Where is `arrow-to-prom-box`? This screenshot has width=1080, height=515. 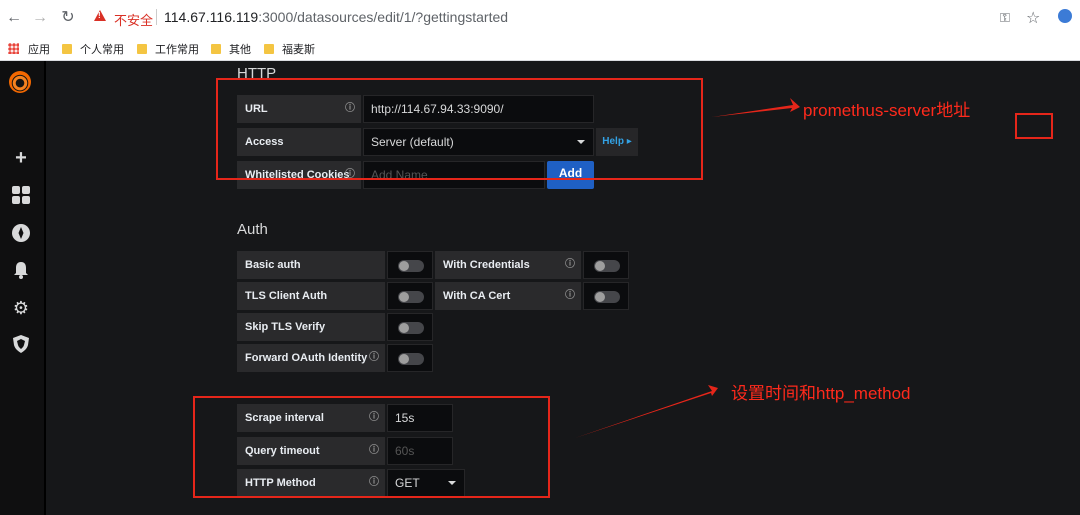
arrow-to-prom-box is located at coordinates (646, 411).